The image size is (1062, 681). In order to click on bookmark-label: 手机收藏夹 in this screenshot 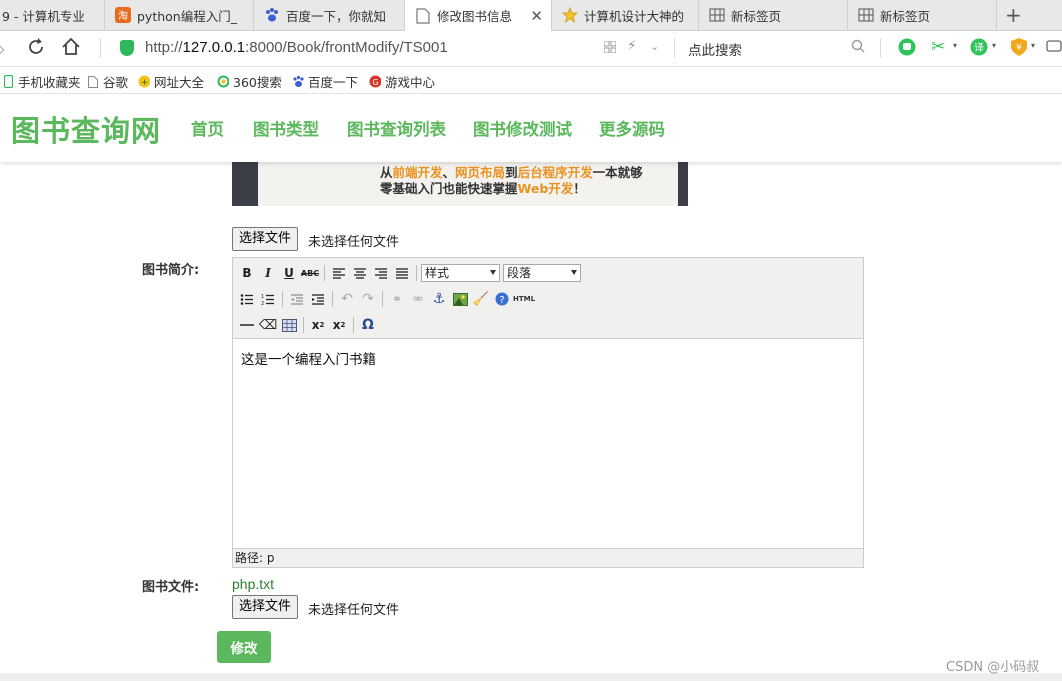, I will do `click(49, 82)`.